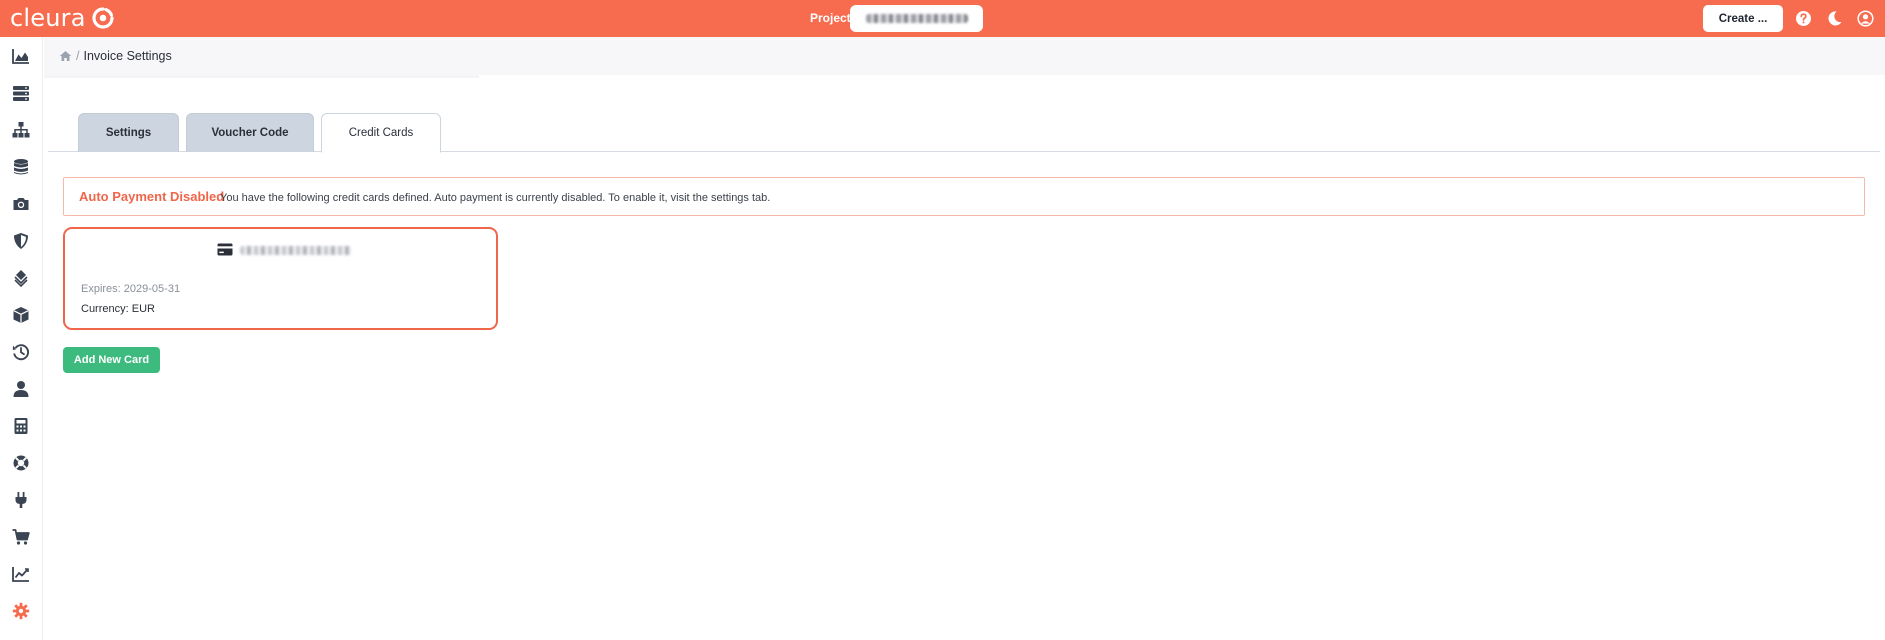 This screenshot has height=640, width=1885. I want to click on breadcrumb: / Invoice Settings, so click(115, 56).